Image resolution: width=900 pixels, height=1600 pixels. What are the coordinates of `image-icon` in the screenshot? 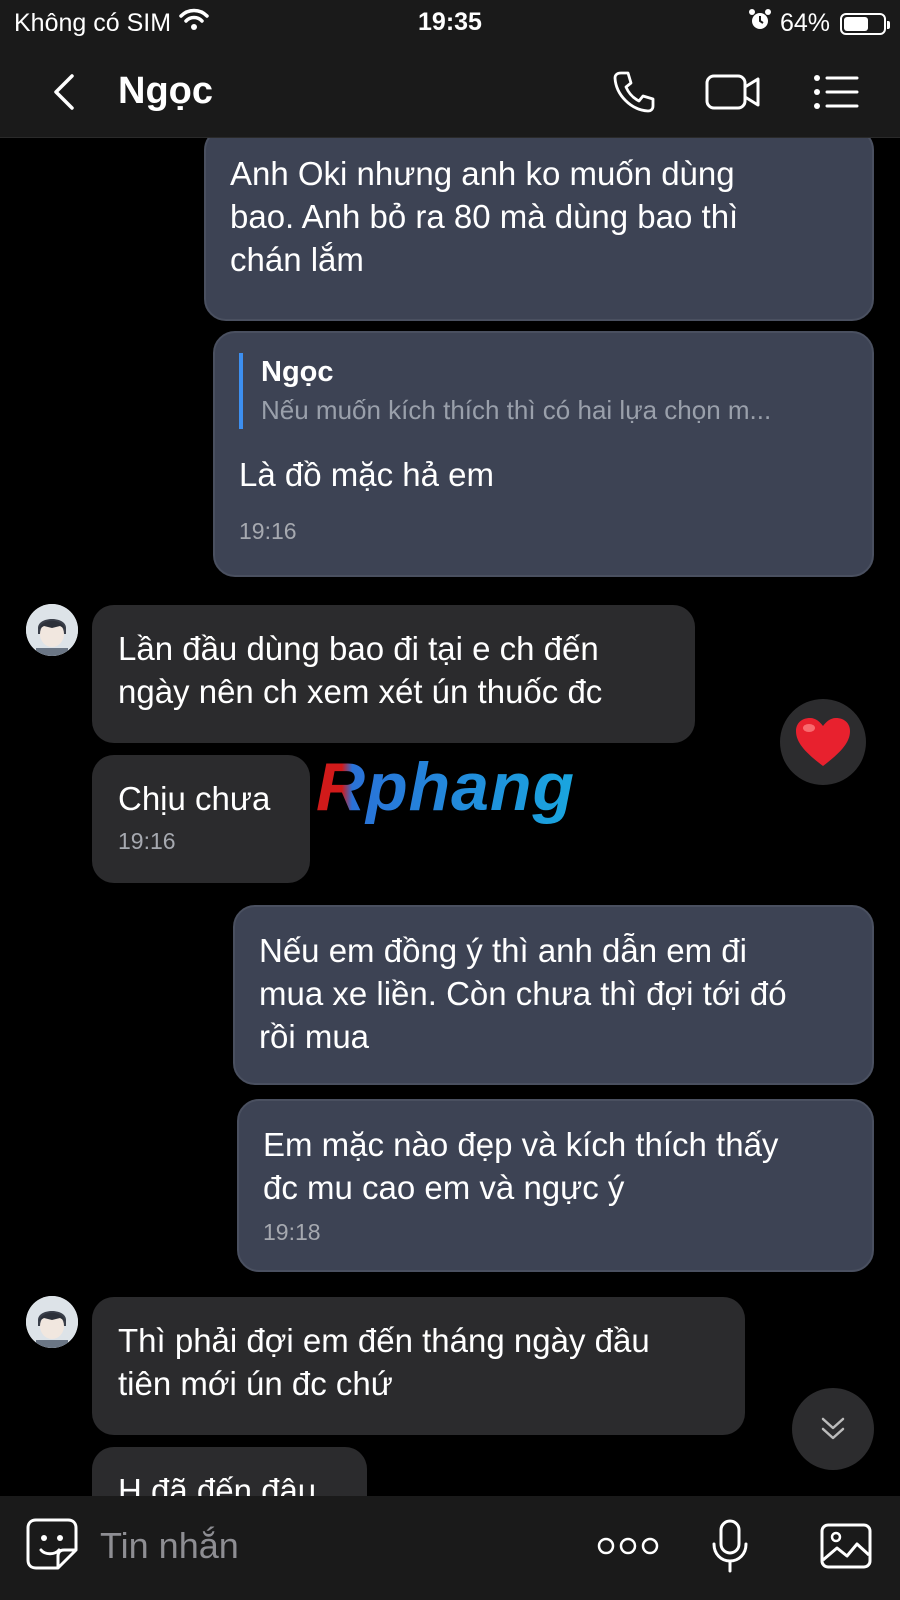 It's located at (846, 1546).